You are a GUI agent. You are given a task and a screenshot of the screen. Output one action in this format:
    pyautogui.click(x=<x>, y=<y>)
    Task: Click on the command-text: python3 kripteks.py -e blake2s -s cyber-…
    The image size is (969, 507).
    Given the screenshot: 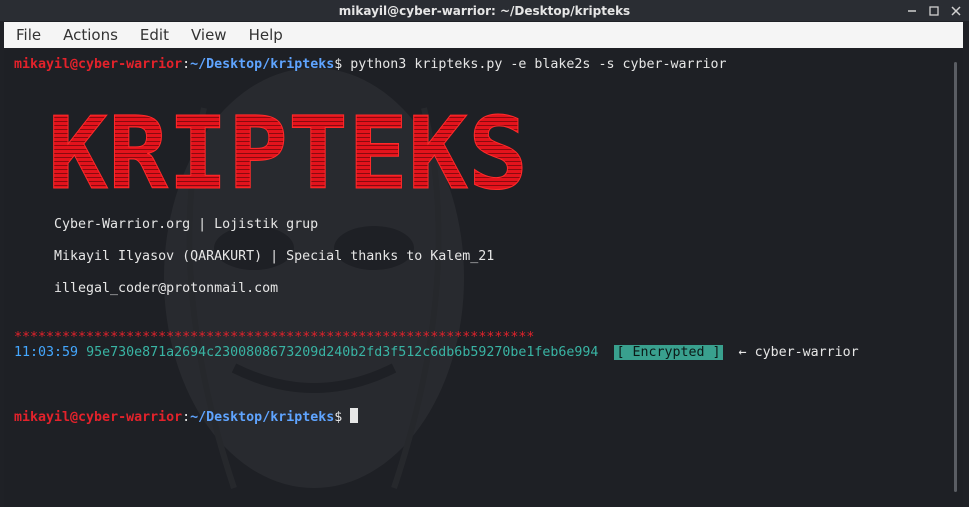 What is the action you would take?
    pyautogui.click(x=534, y=64)
    